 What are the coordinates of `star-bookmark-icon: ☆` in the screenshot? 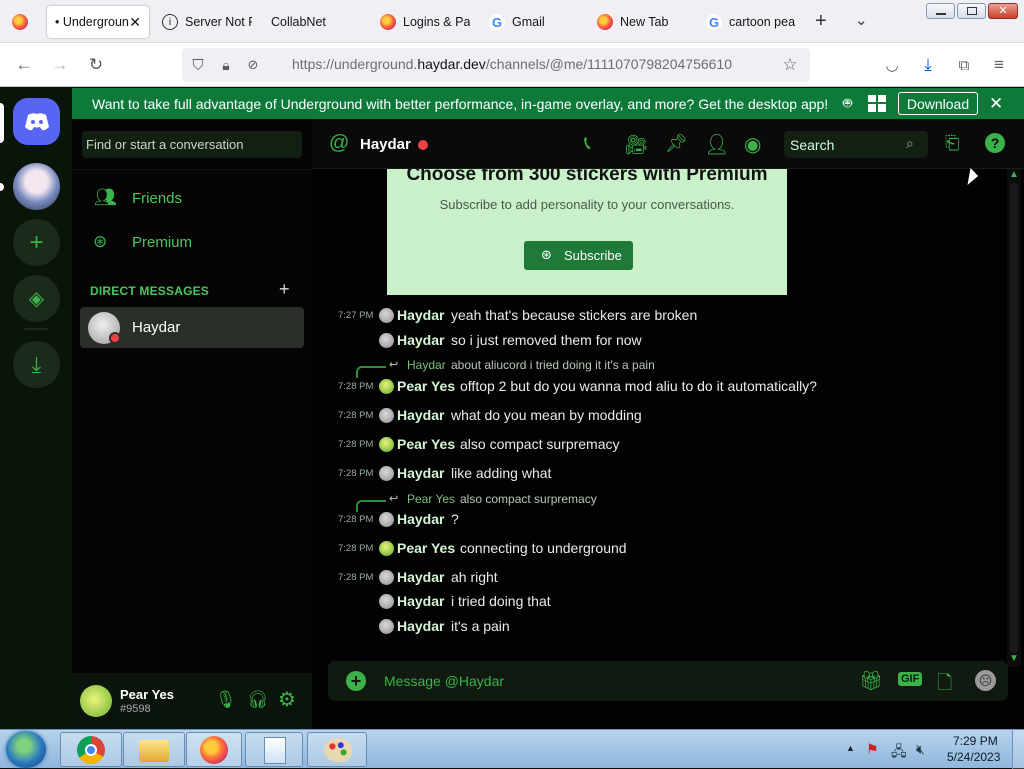 It's located at (790, 65).